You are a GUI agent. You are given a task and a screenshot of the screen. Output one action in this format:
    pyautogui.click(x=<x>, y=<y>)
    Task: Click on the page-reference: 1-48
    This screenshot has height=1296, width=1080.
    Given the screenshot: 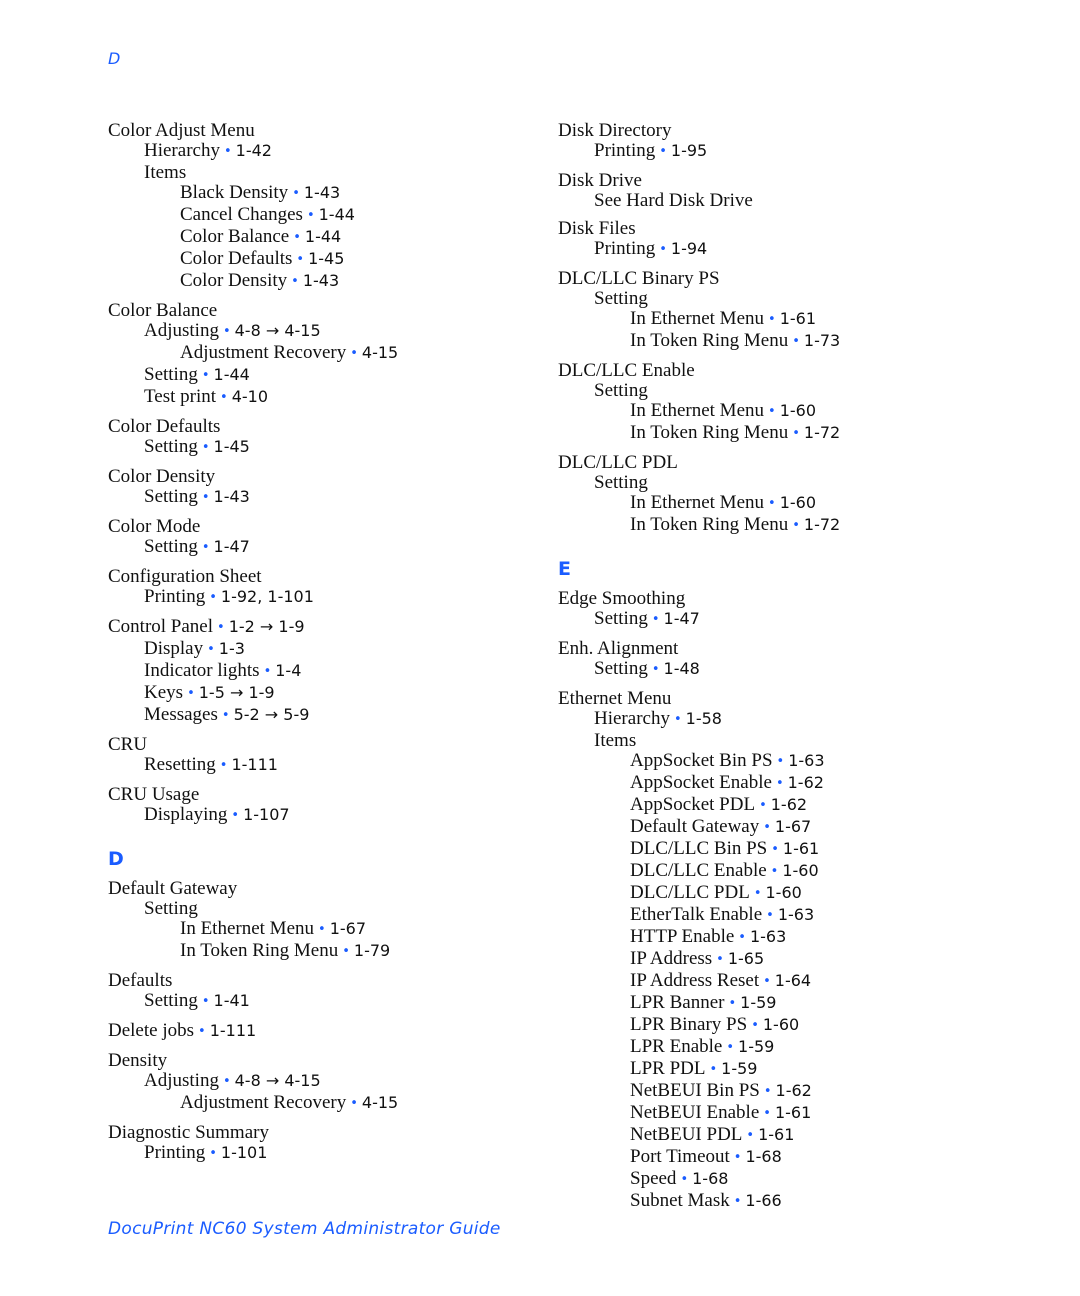 What is the action you would take?
    pyautogui.click(x=682, y=668)
    